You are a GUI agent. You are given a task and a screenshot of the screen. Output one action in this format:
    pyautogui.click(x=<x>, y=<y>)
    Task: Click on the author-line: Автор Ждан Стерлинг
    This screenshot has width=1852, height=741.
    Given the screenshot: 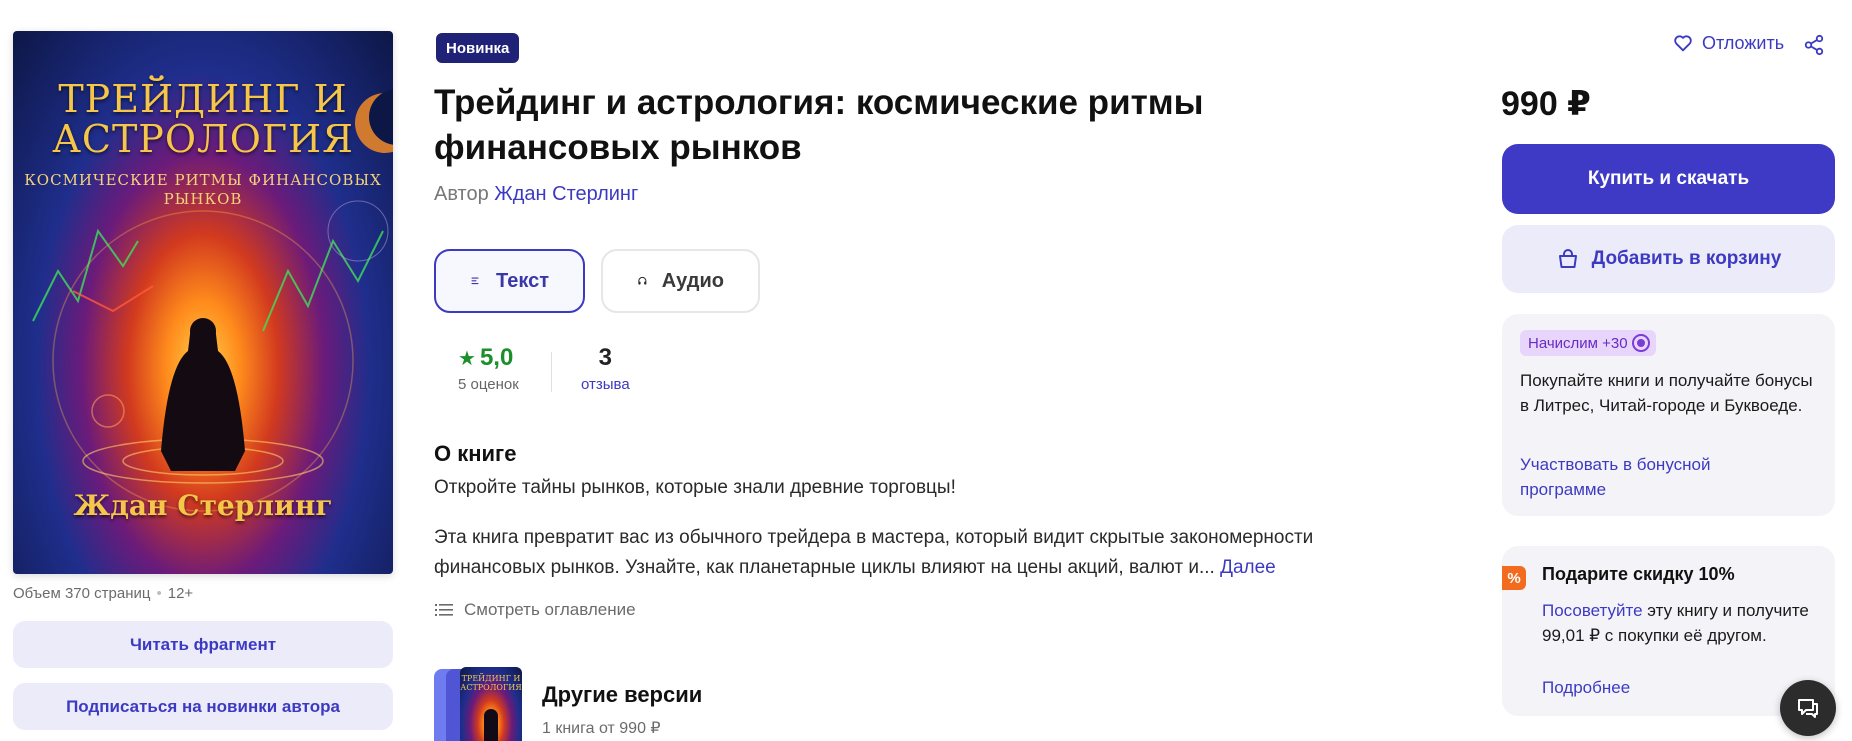 What is the action you would take?
    pyautogui.click(x=536, y=194)
    